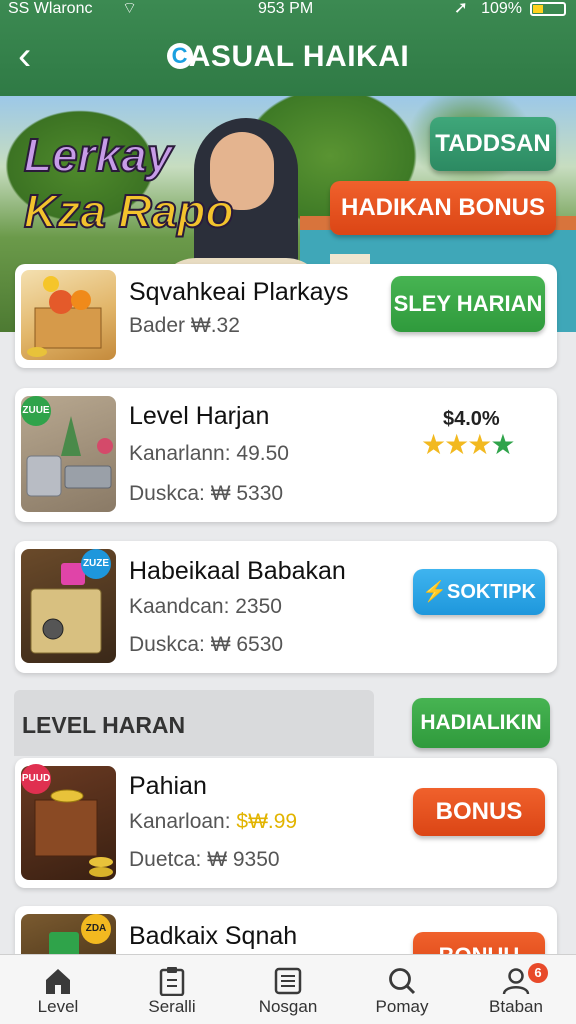  I want to click on nav-label: Btaban, so click(516, 1006).